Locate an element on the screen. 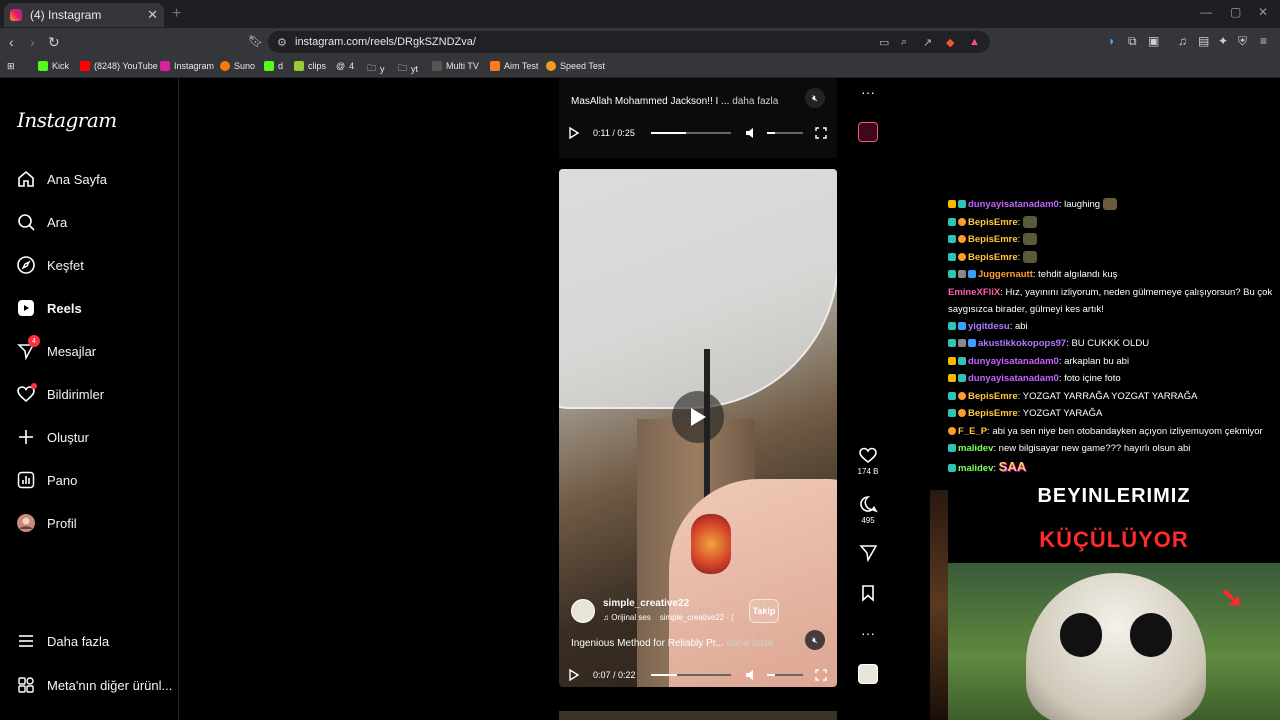  nav-home: Ana Sayfa is located at coordinates (61, 179).